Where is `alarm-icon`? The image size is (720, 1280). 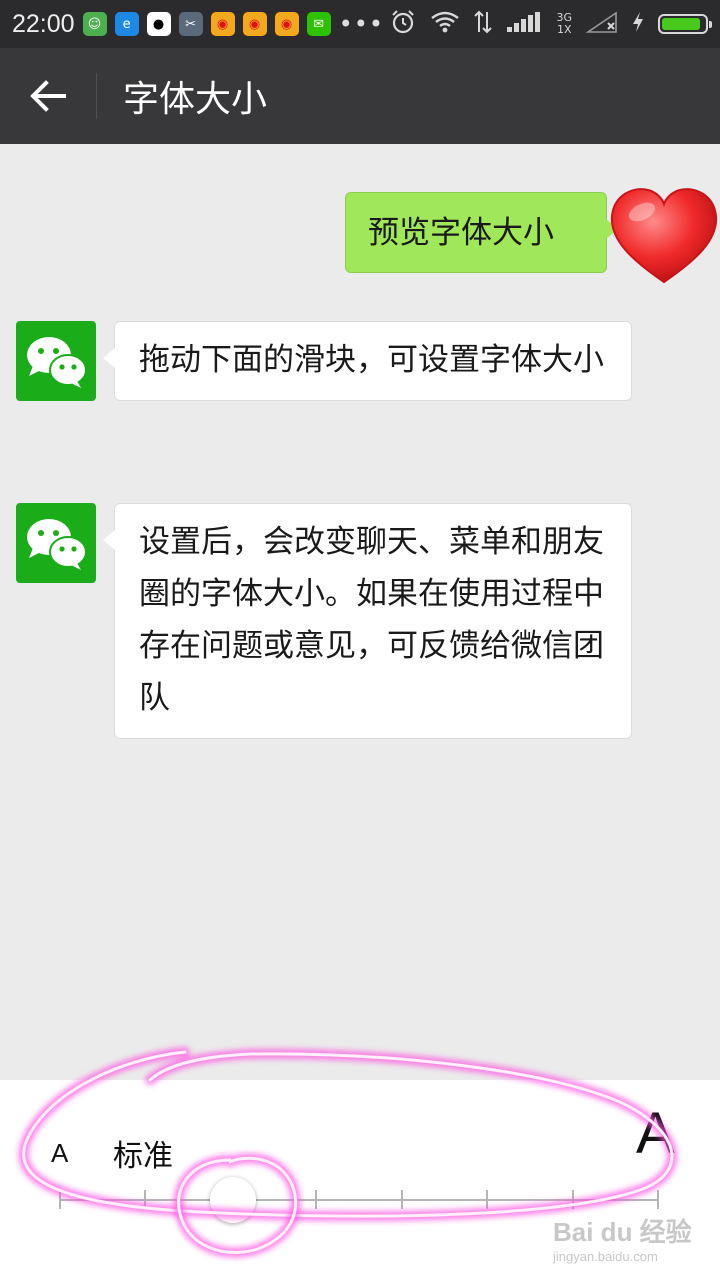 alarm-icon is located at coordinates (403, 24).